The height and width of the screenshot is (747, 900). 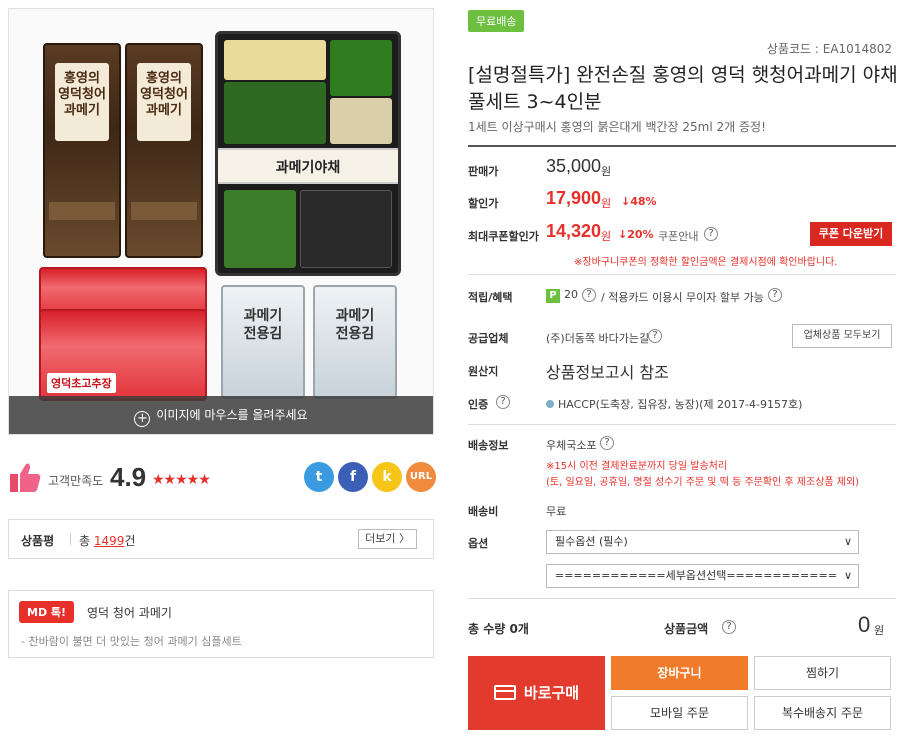 I want to click on md-desc: - 찬바람이 불면 더 맛있는 청어 과메기 심플세트, so click(x=131, y=641).